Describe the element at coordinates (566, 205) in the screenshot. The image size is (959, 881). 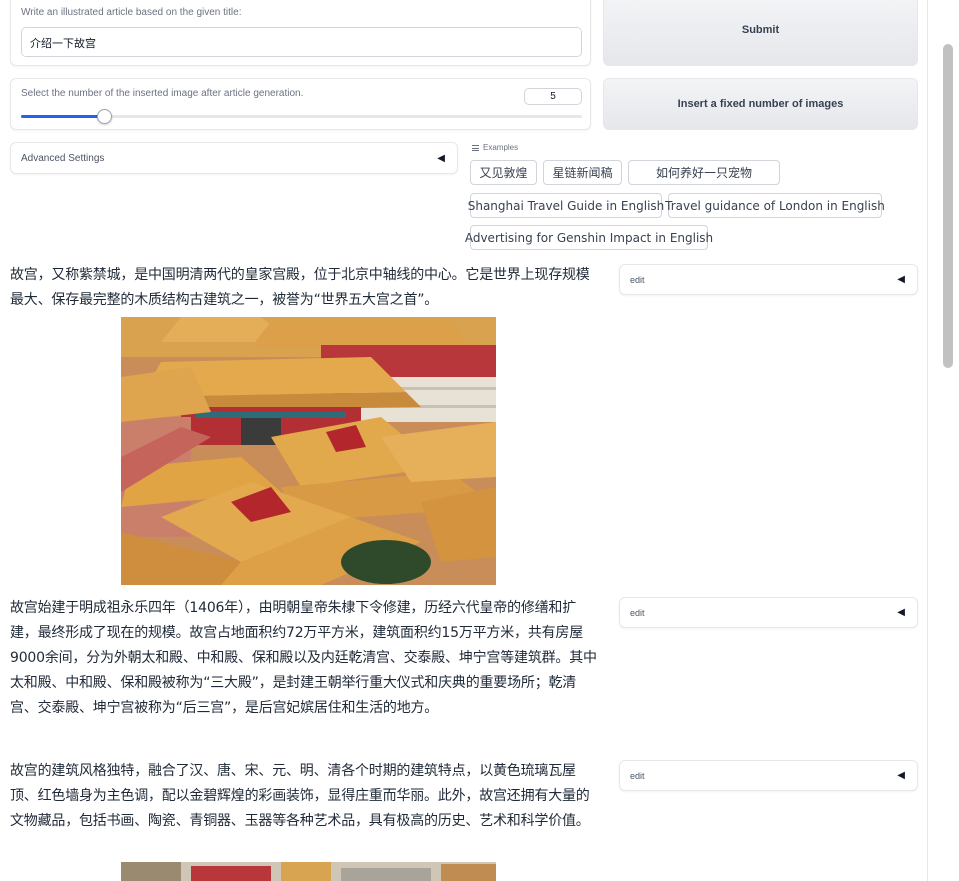
I see `example-chip: Shanghai Travel Guide in English` at that location.